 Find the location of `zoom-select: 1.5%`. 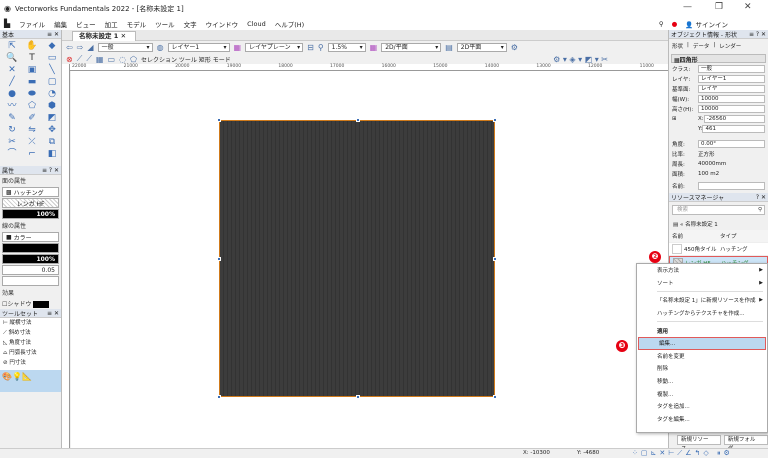

zoom-select: 1.5% is located at coordinates (346, 47).